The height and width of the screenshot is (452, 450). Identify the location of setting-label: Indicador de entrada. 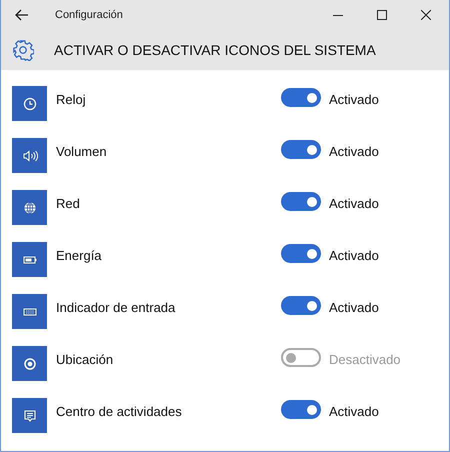
(116, 308).